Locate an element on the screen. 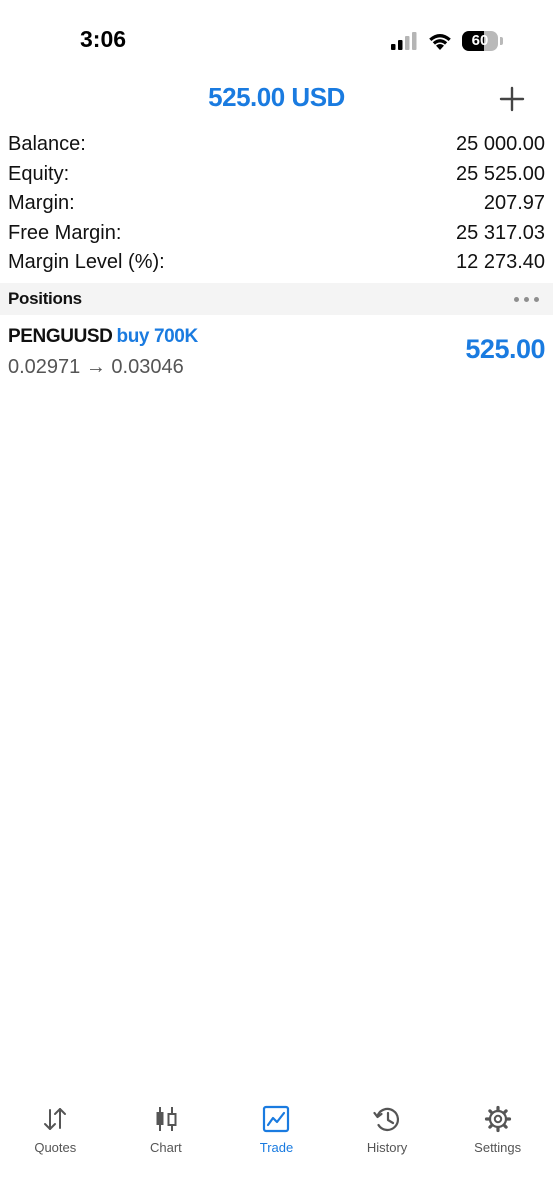 This screenshot has width=553, height=1200. battery-nub is located at coordinates (501, 41).